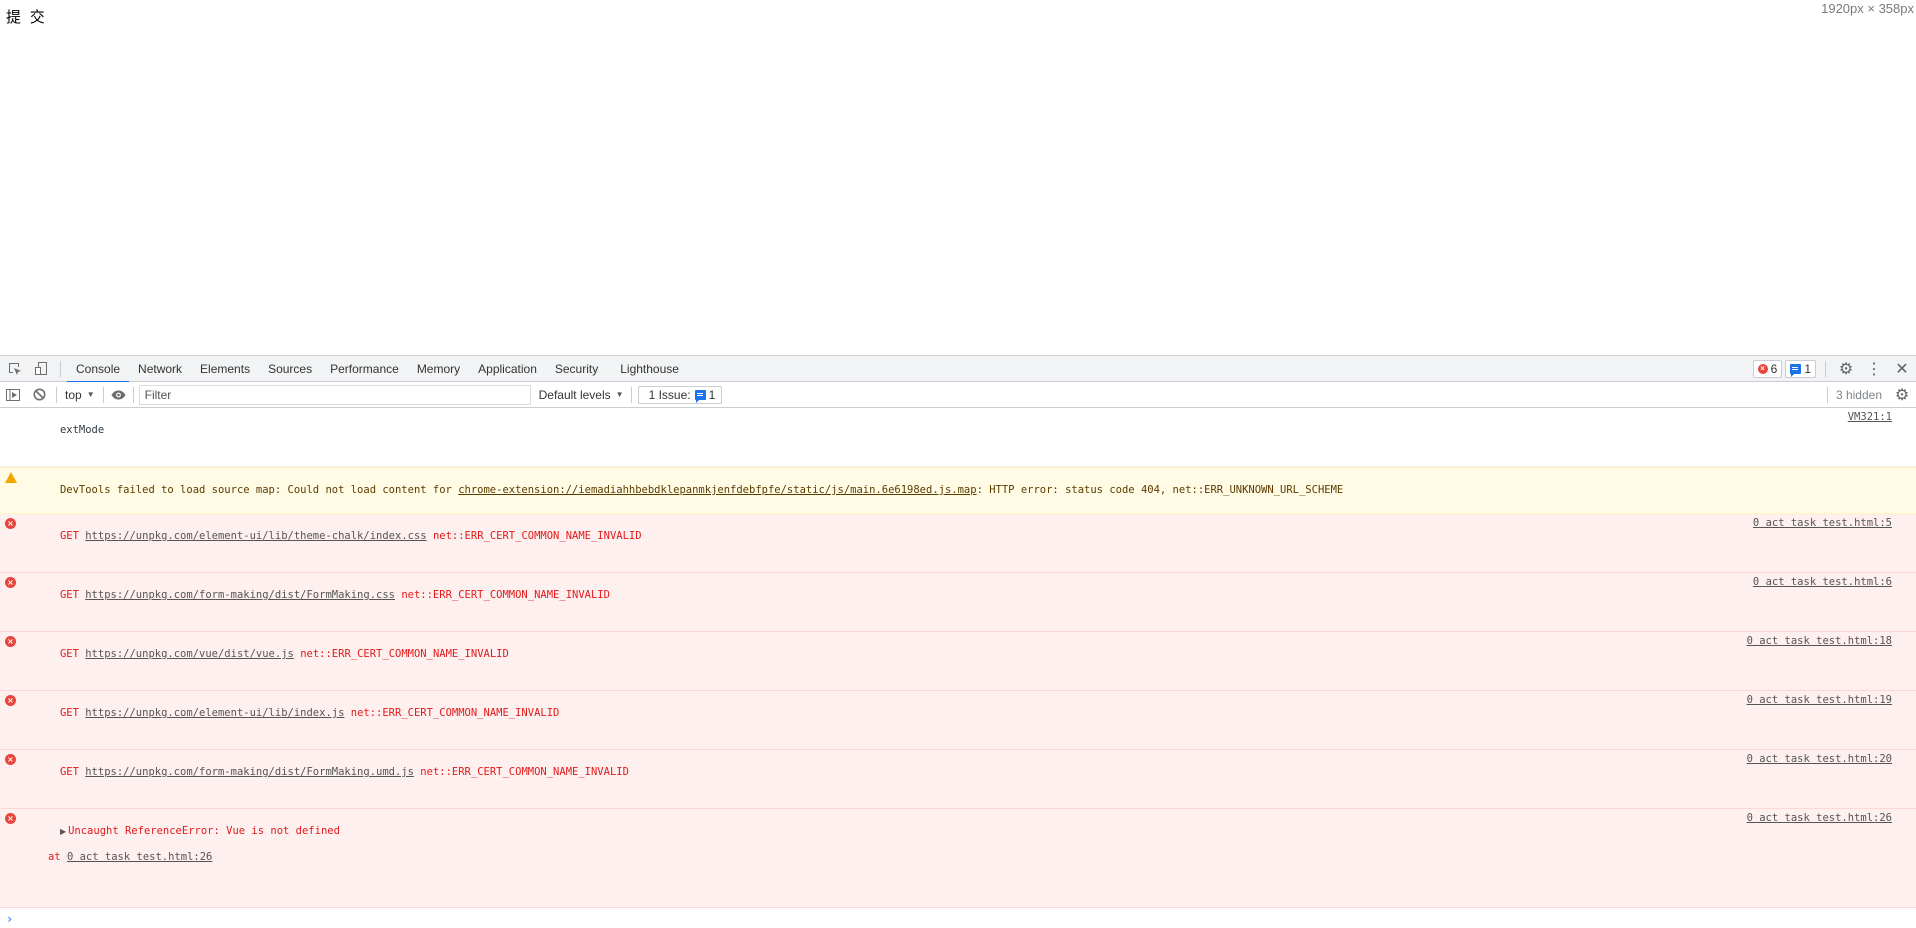 The width and height of the screenshot is (1916, 928). Describe the element at coordinates (1819, 641) in the screenshot. I see `source-link: 0 act task test.html:18` at that location.